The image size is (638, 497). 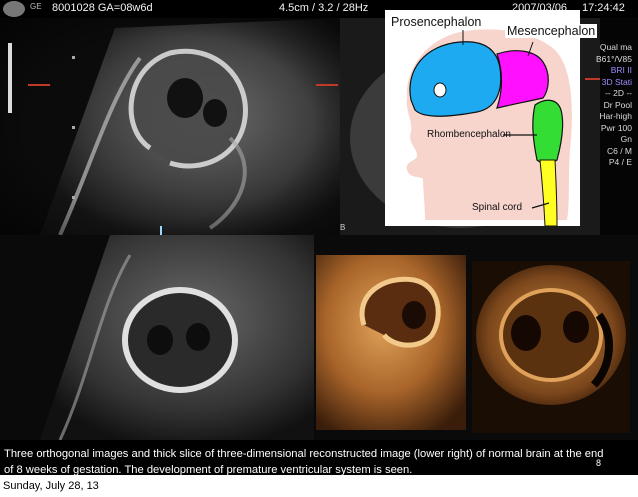 I want to click on sidebar-parameter-line: B61°/V85, so click(x=613, y=58).